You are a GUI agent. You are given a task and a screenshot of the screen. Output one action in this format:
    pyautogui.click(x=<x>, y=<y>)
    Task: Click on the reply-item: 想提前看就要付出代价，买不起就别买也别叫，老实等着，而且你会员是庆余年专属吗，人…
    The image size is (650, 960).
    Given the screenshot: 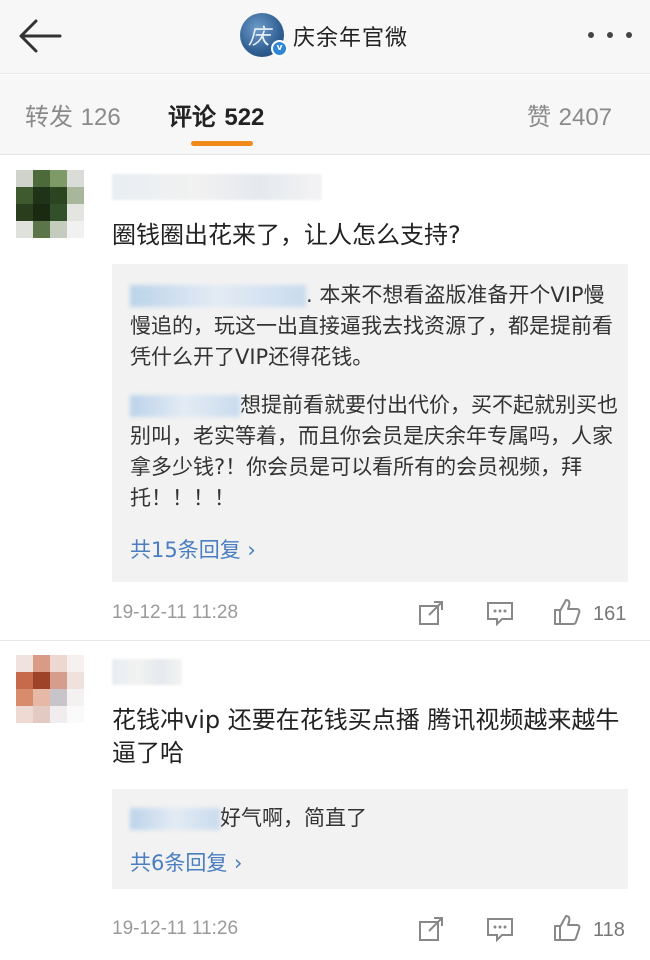 What is the action you would take?
    pyautogui.click(x=375, y=452)
    